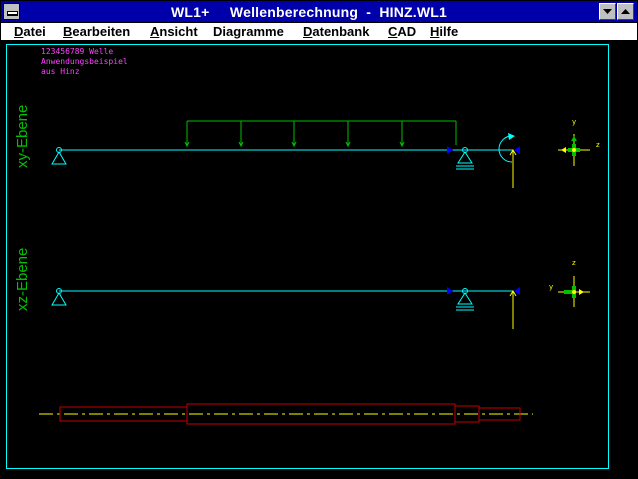 The image size is (638, 479). I want to click on menu-label: earbeiten, so click(101, 31).